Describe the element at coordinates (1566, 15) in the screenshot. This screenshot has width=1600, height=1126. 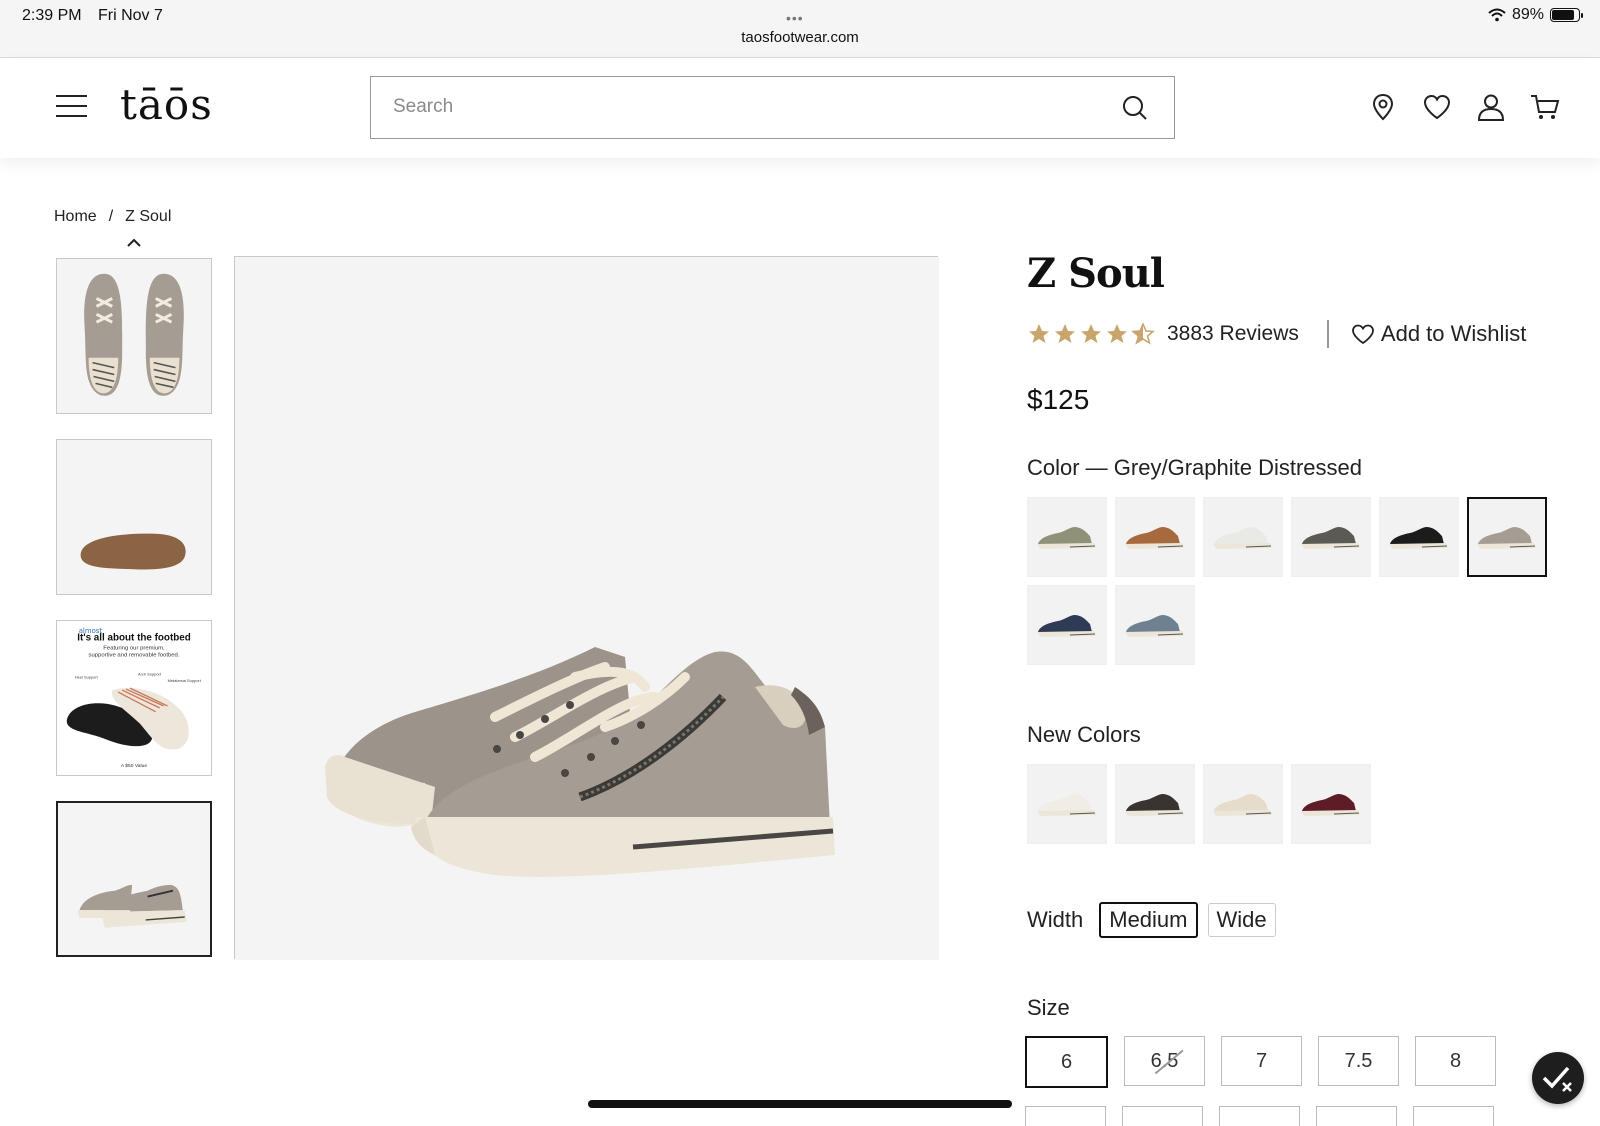
I see `battery-icon` at that location.